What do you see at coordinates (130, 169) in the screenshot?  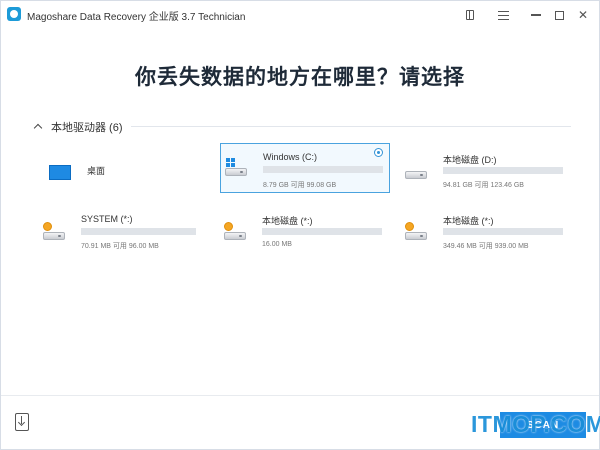 I see `drive-desktop: 桌面` at bounding box center [130, 169].